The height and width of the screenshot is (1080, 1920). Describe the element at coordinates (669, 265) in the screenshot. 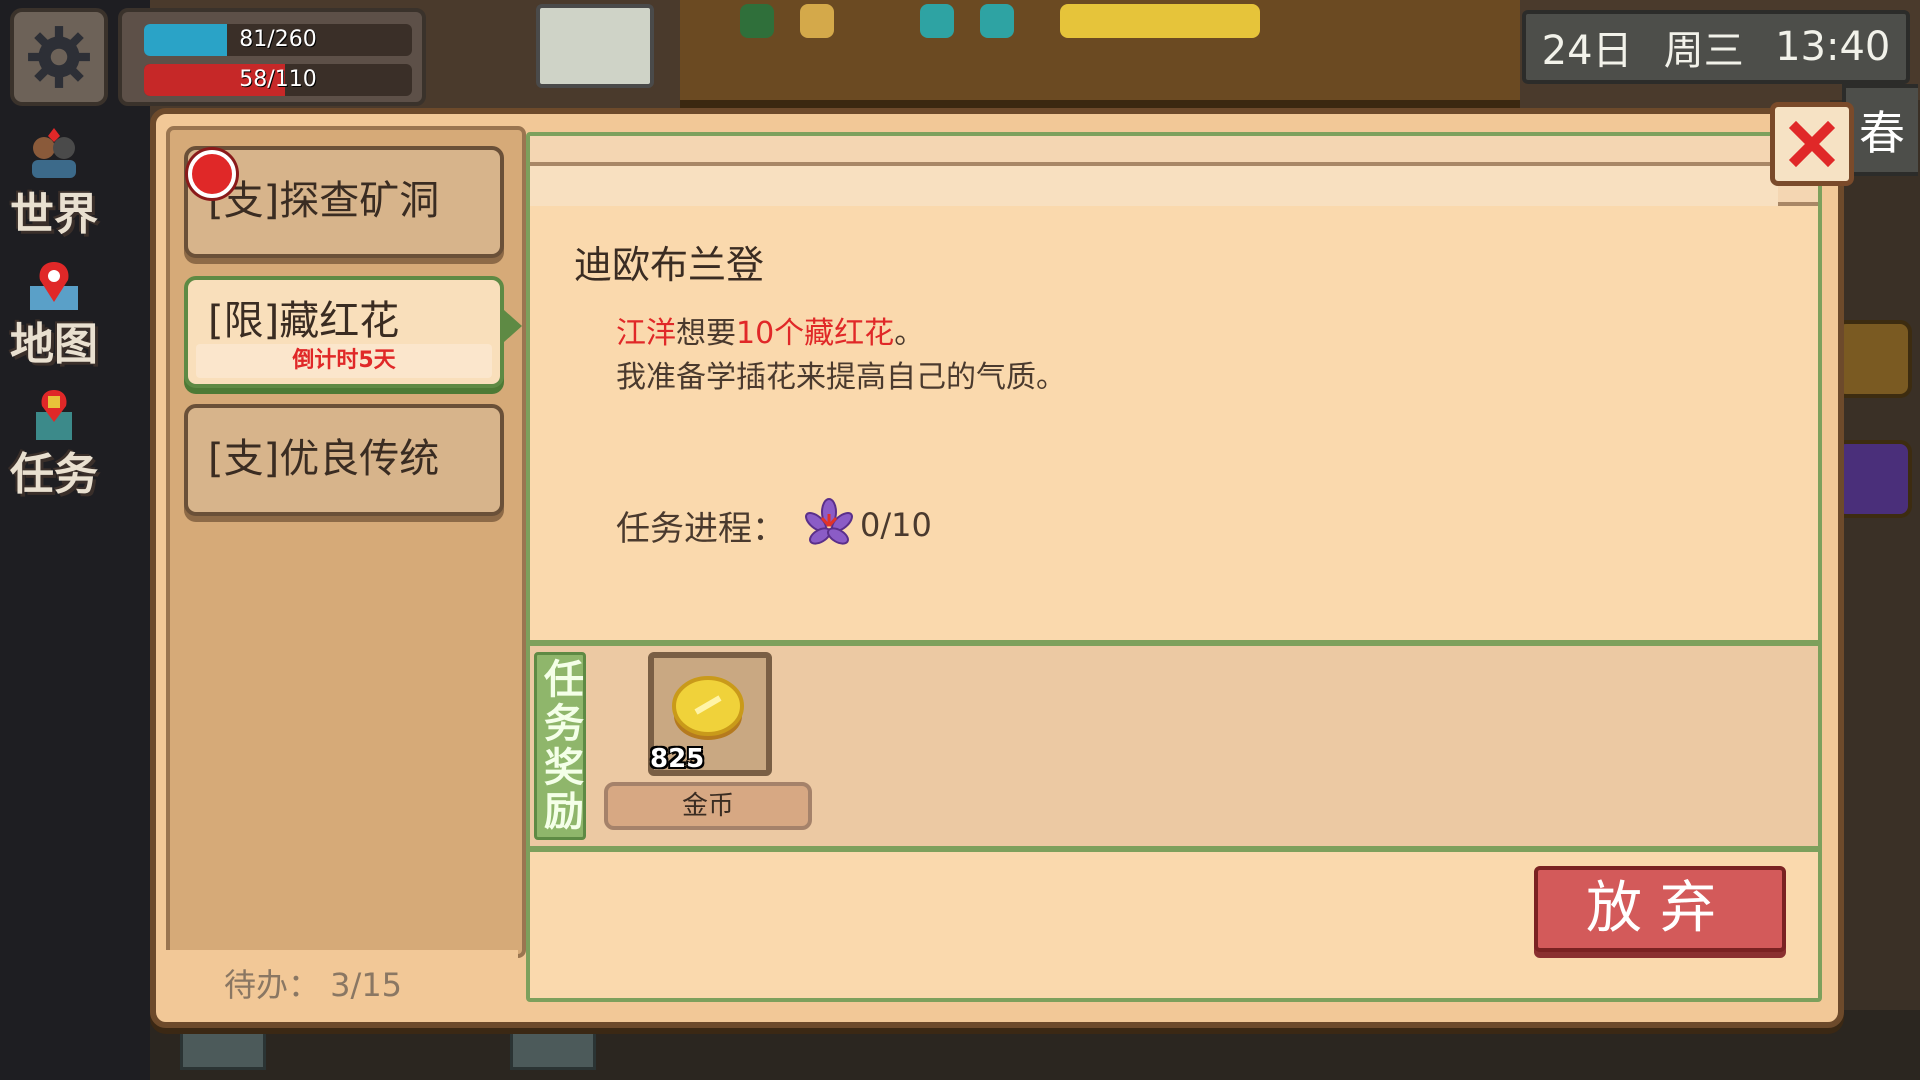

I see `npc-name: 迪欧布兰登` at that location.